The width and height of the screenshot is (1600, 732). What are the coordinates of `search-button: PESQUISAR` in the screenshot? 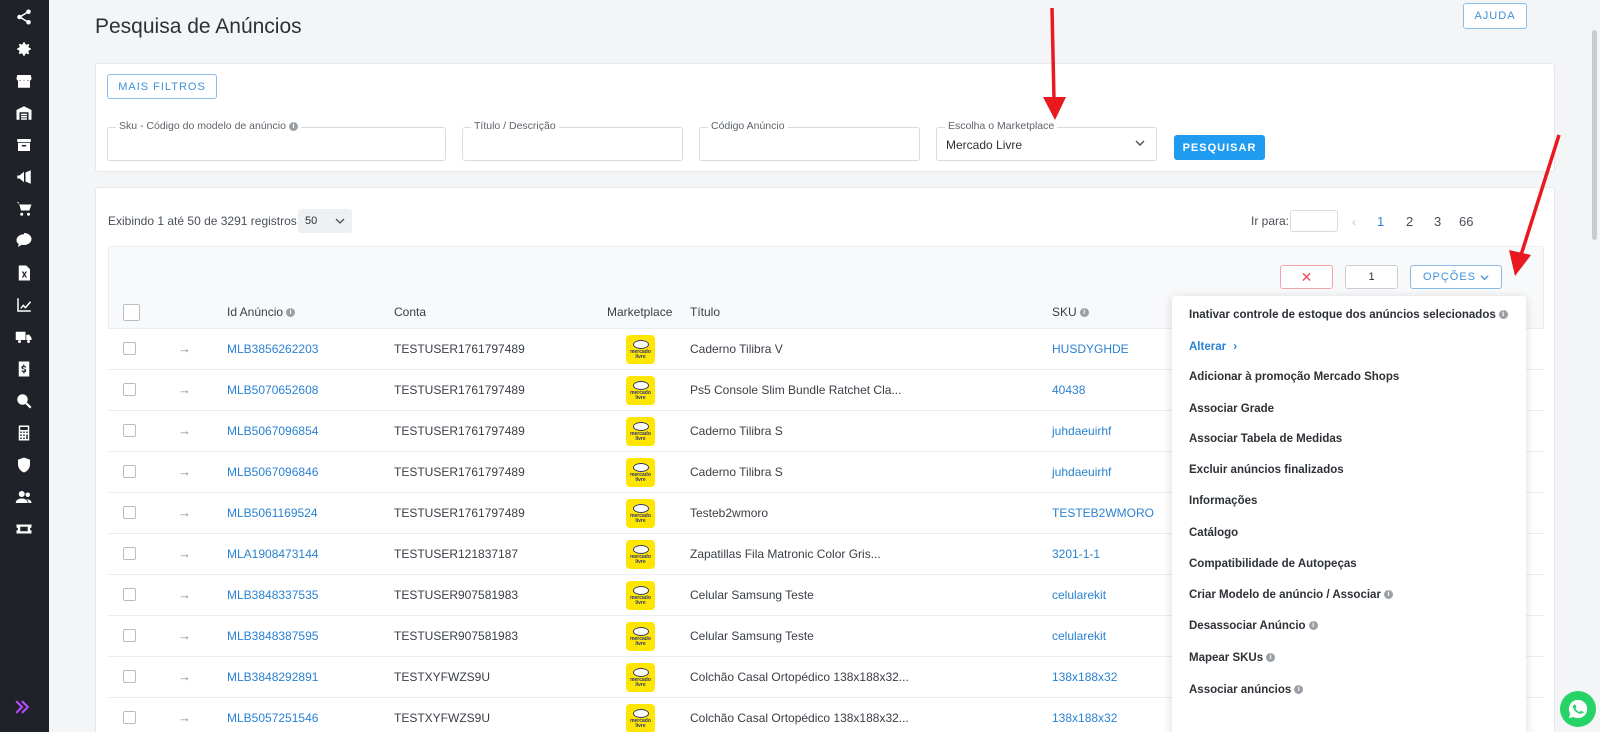 It's located at (1219, 147).